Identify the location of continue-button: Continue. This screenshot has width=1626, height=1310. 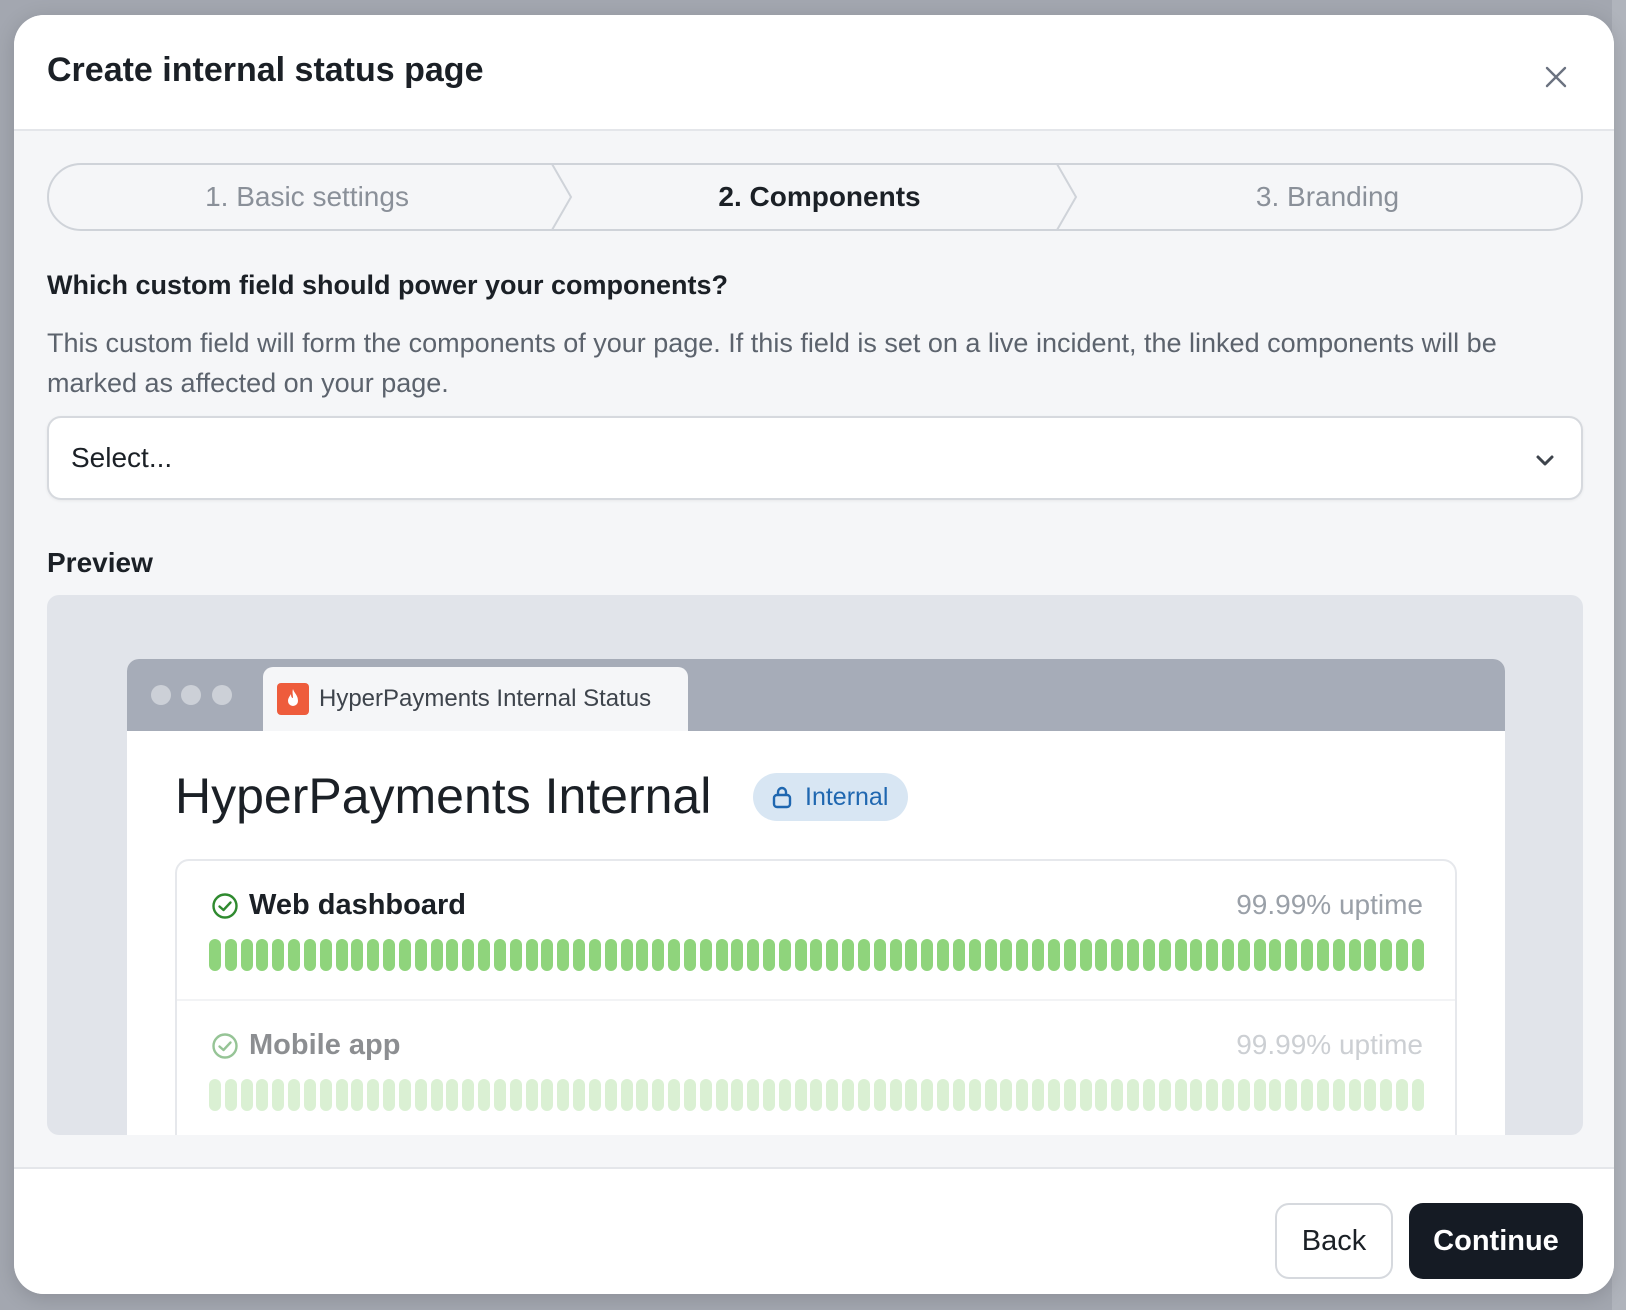
(1496, 1241).